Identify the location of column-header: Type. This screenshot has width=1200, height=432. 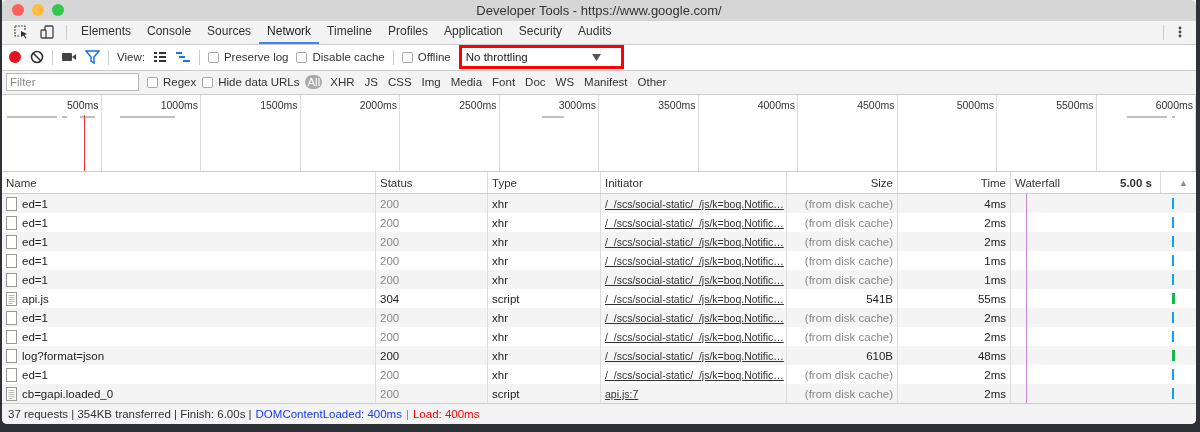
(544, 183).